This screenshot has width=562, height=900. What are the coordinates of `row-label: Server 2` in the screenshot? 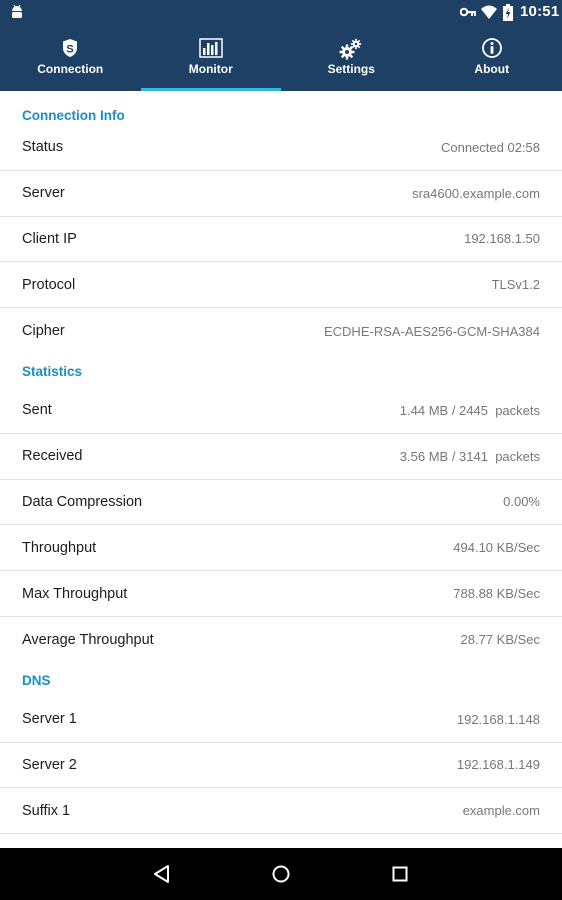 It's located at (49, 764).